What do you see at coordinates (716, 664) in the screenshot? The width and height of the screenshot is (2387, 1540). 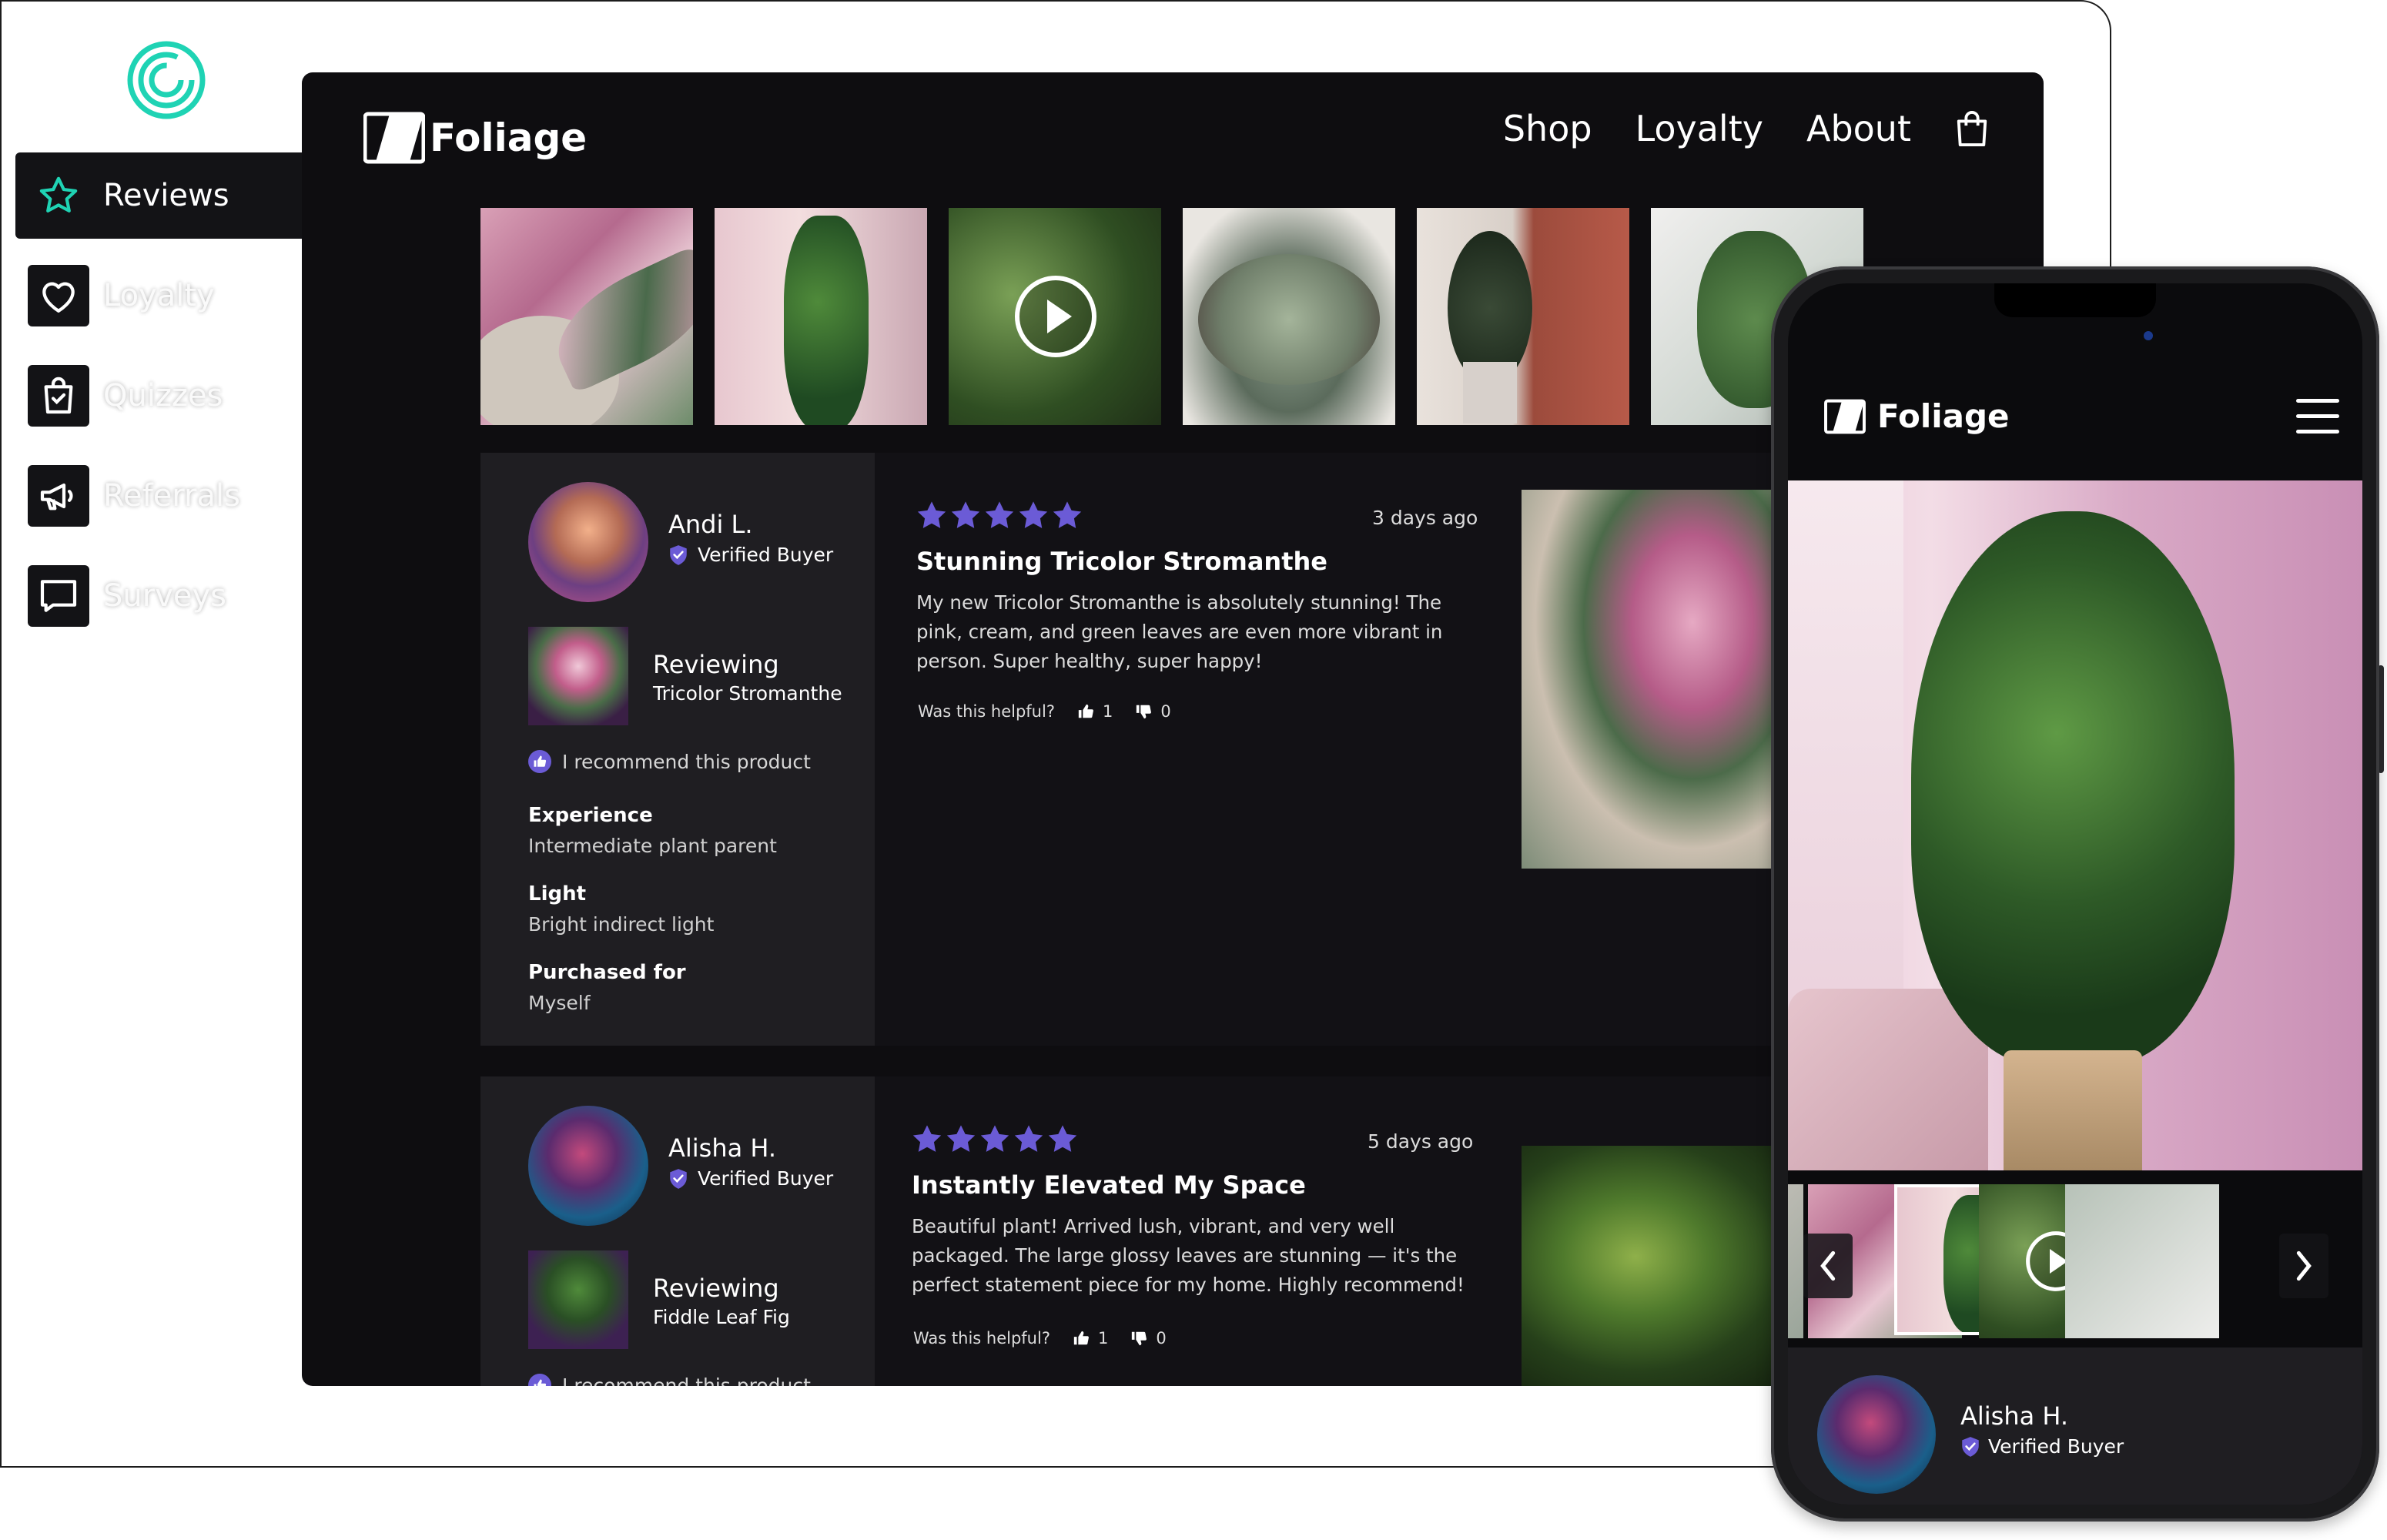 I see `reviewing-label: Reviewing` at bounding box center [716, 664].